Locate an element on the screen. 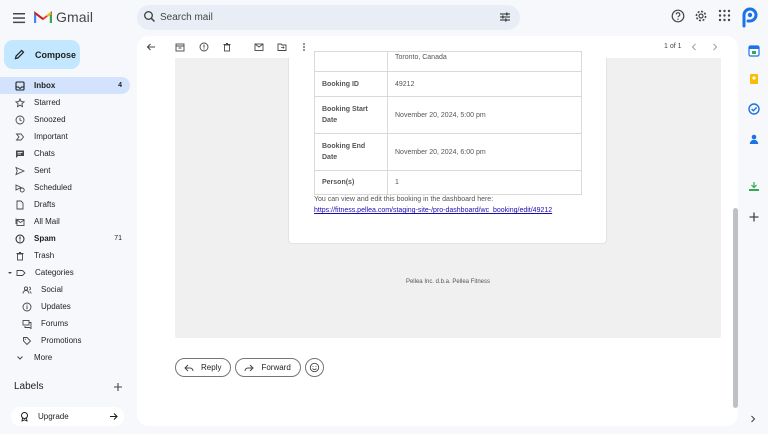 The width and height of the screenshot is (768, 434). help-icon is located at coordinates (678, 16).